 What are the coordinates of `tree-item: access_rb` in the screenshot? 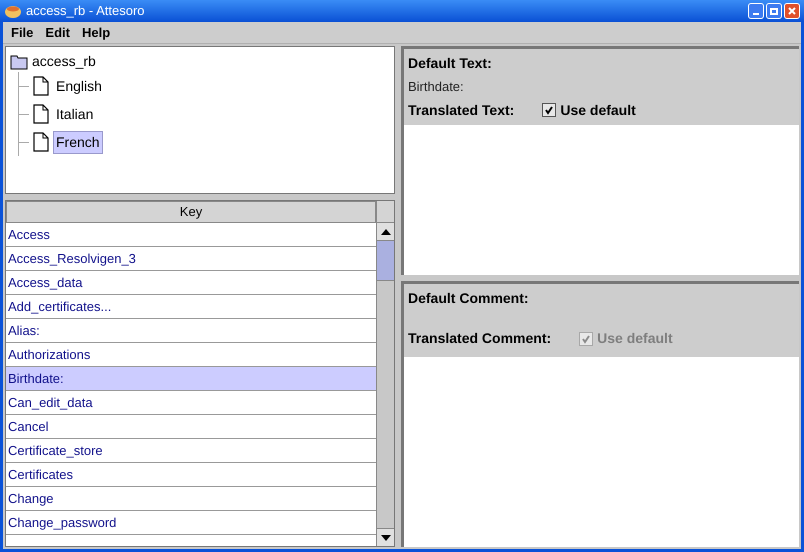 It's located at (64, 61).